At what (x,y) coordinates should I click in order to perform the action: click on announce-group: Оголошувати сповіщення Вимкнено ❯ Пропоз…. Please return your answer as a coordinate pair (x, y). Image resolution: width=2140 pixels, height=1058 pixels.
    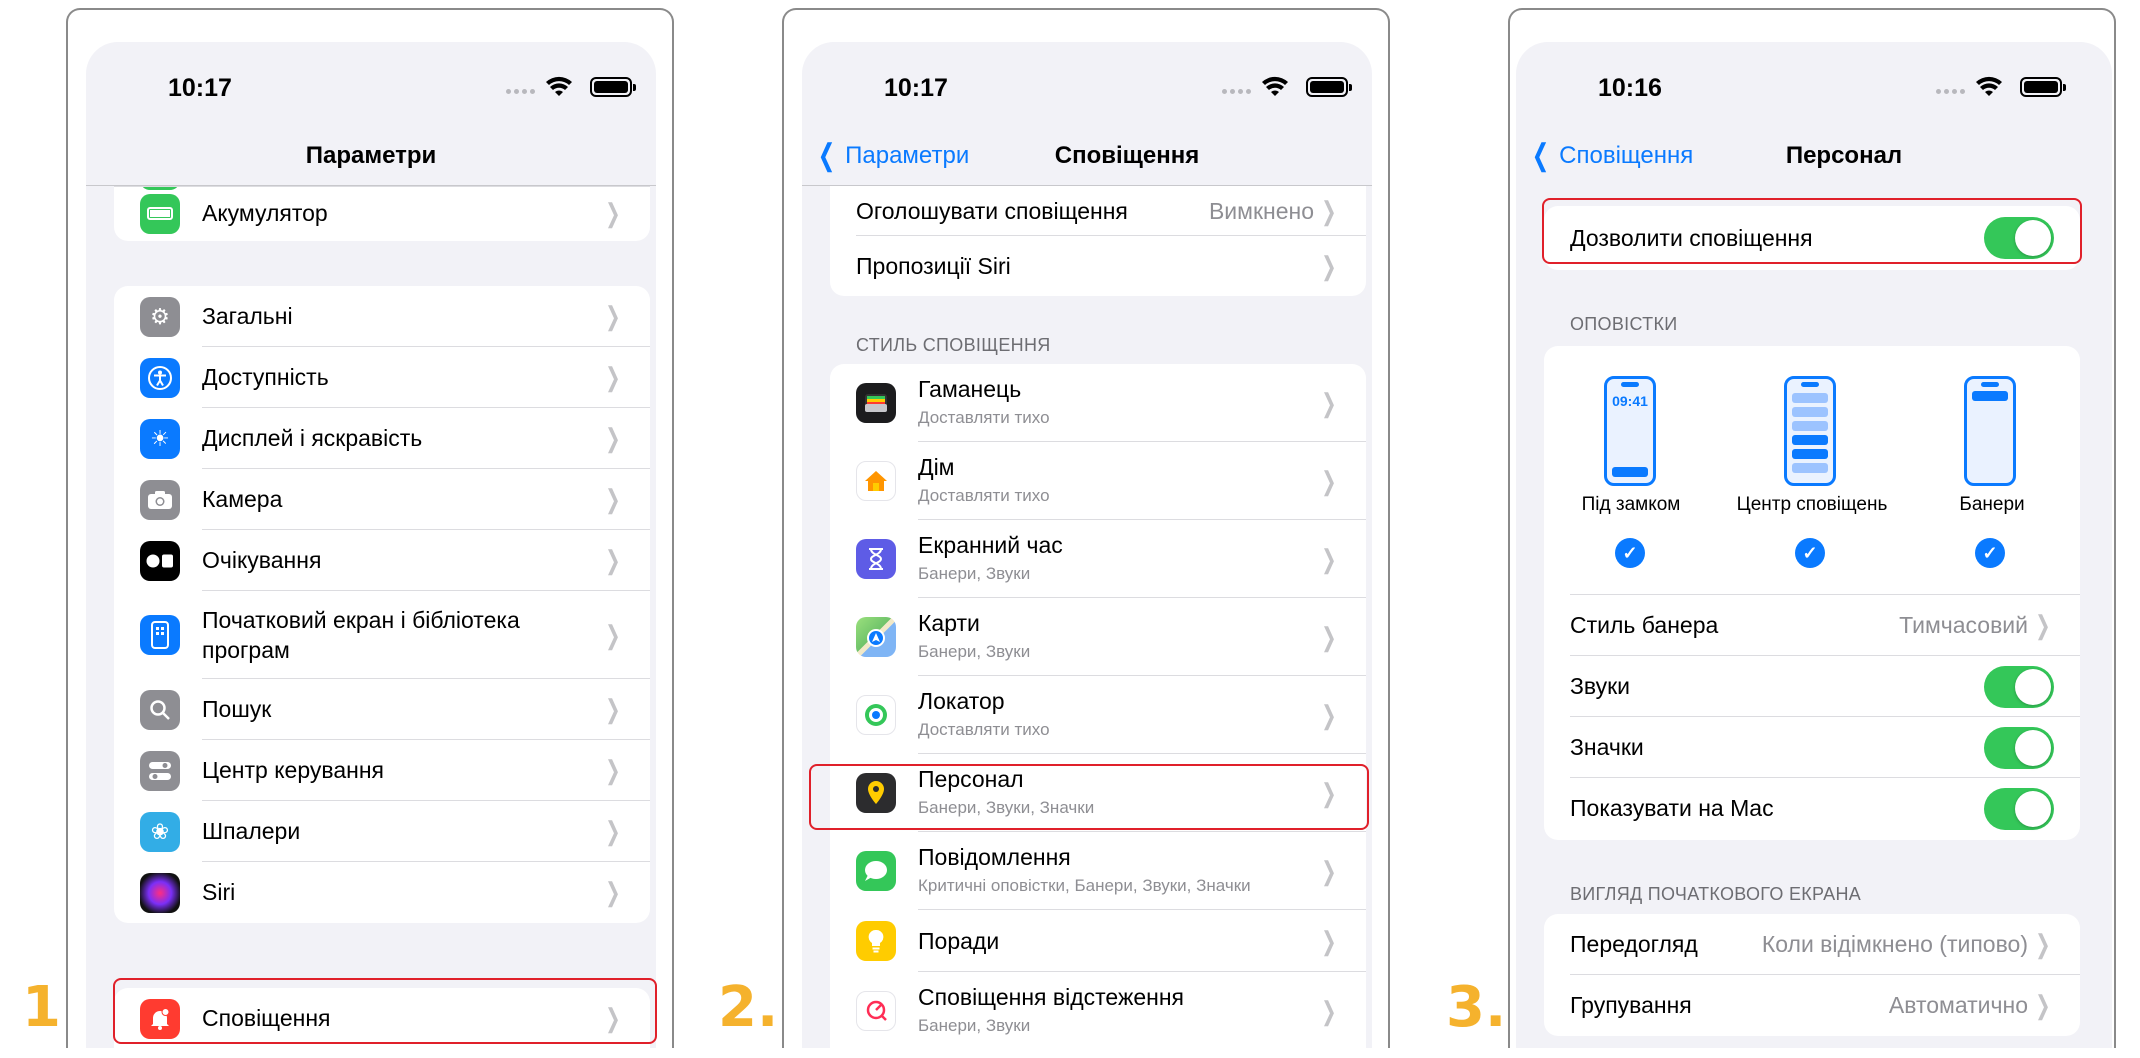
    Looking at the image, I should click on (1098, 241).